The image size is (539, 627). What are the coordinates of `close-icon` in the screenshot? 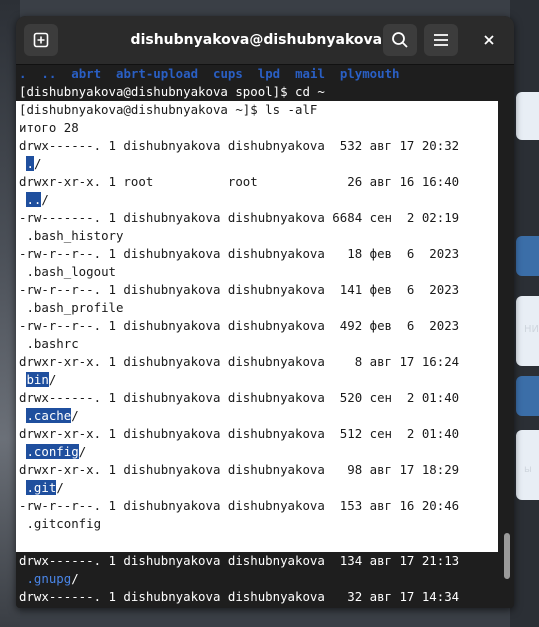 It's located at (489, 40).